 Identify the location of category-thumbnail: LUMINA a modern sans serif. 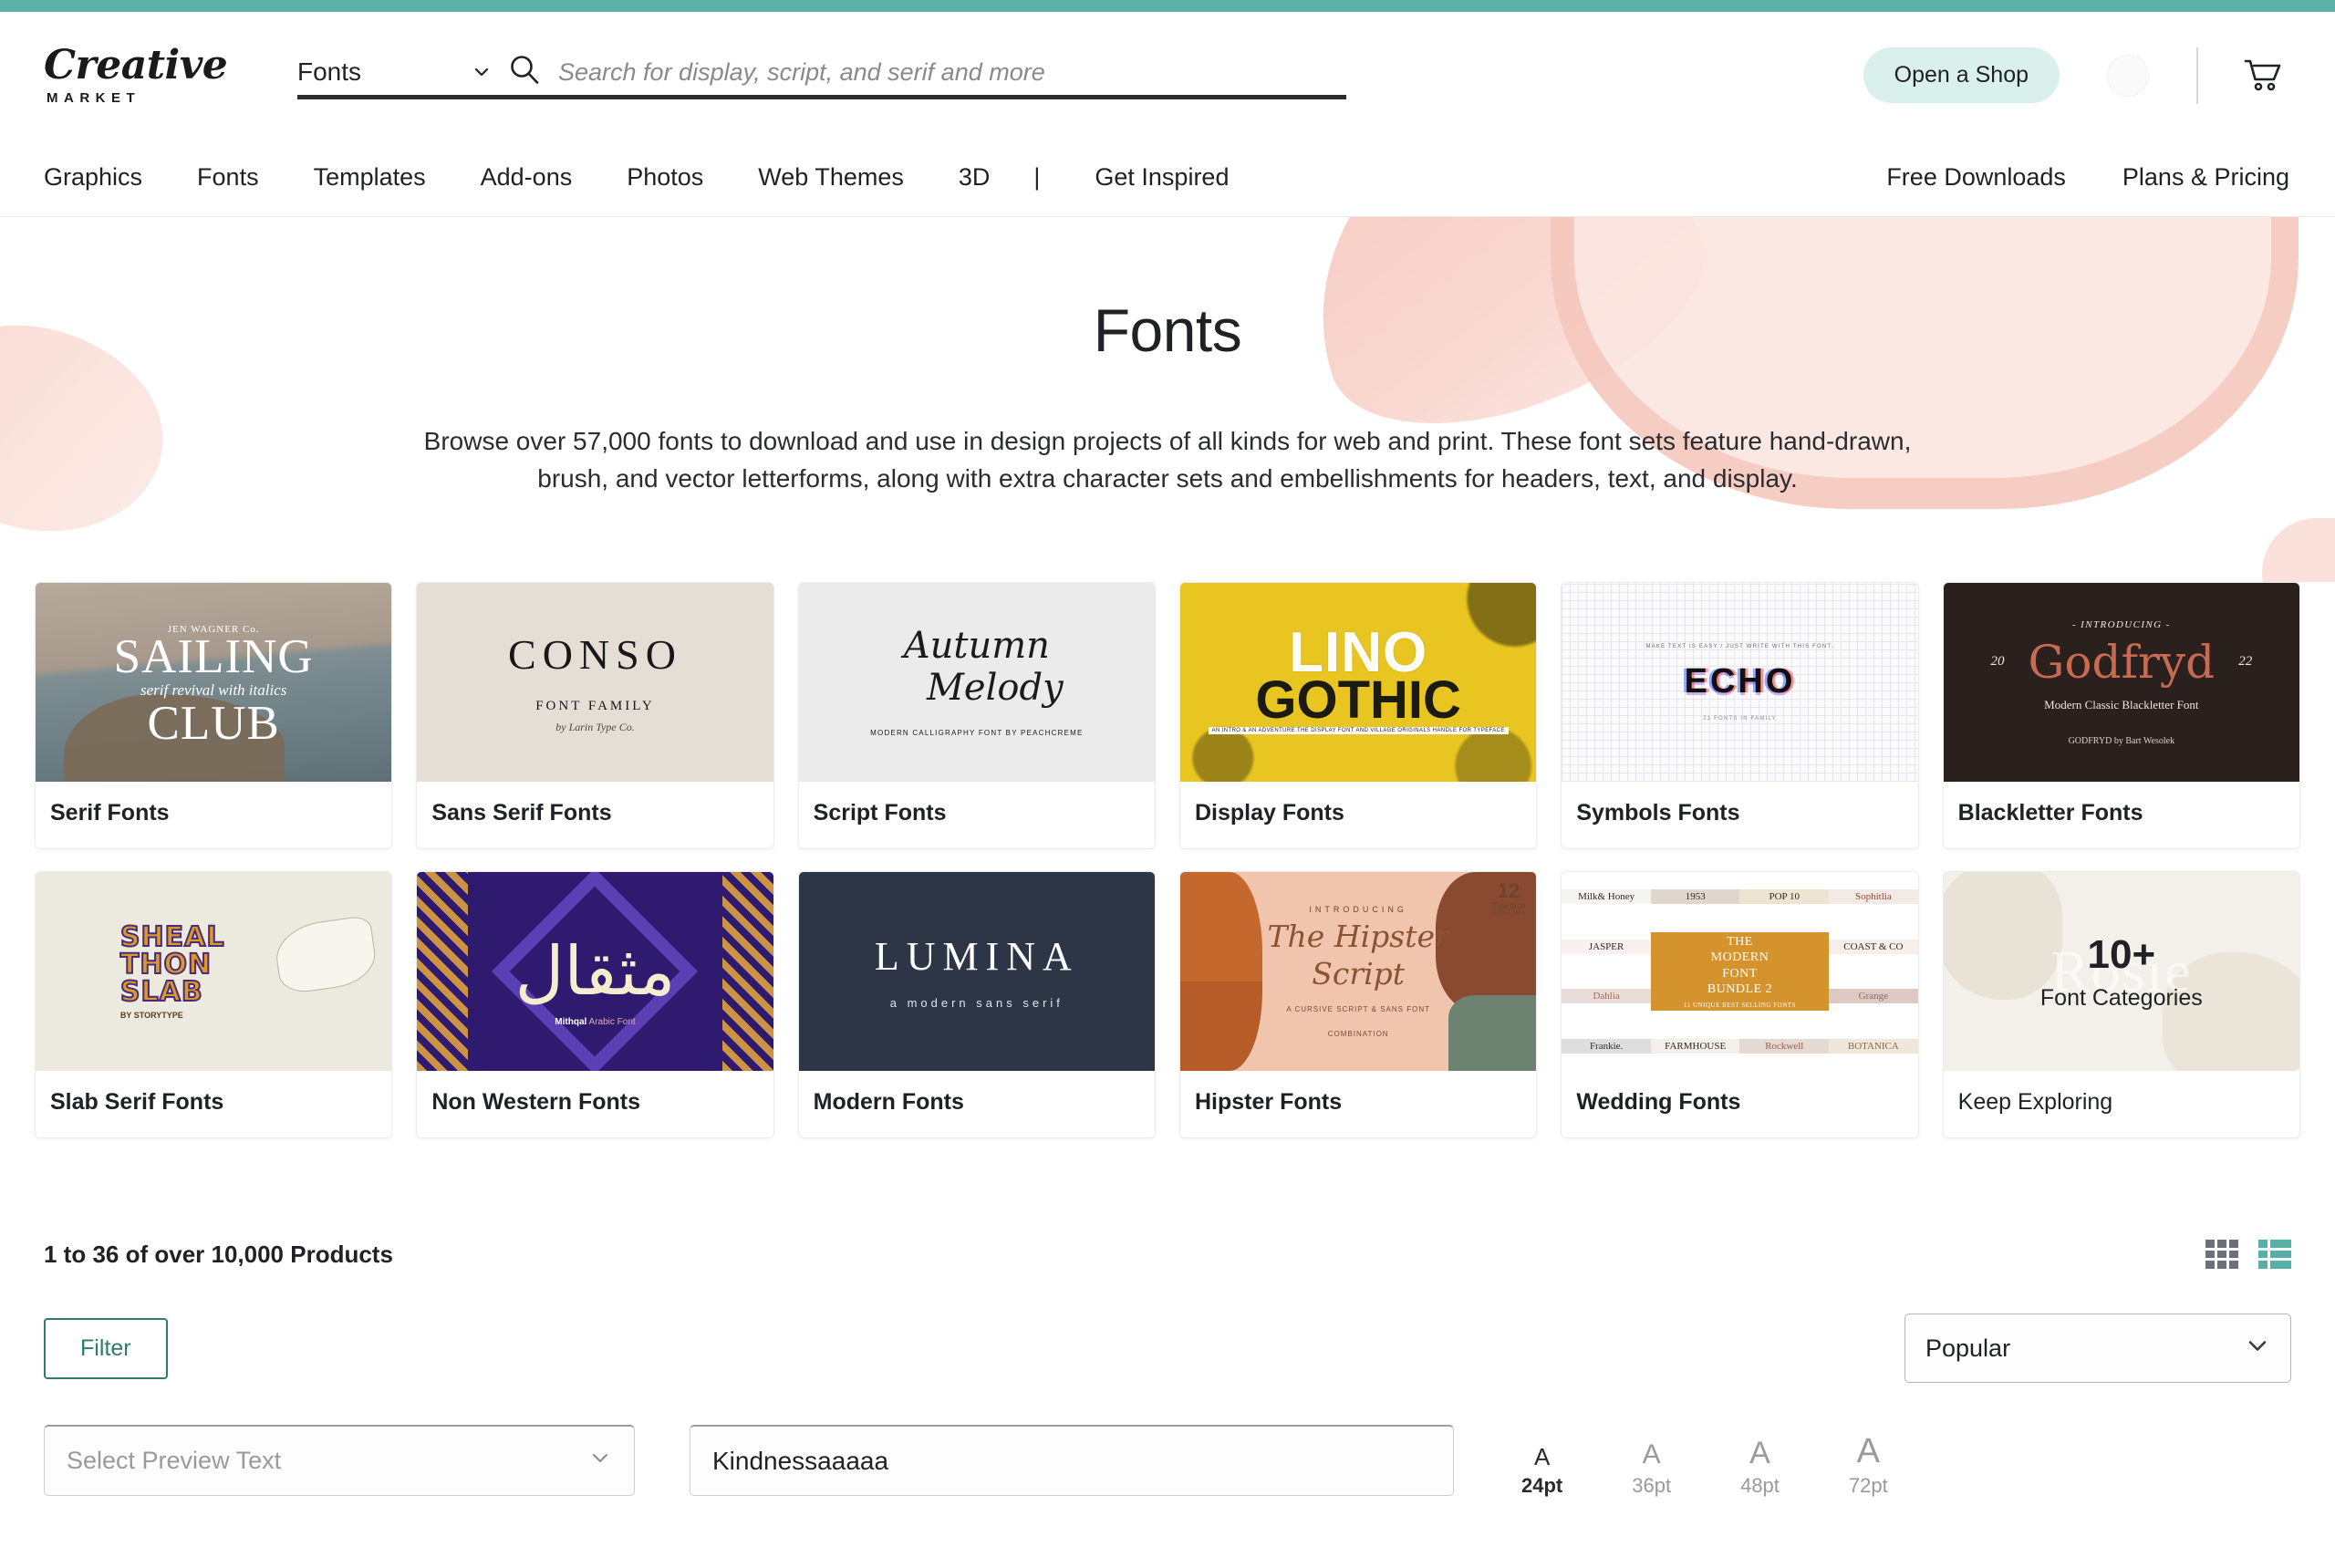
(976, 971).